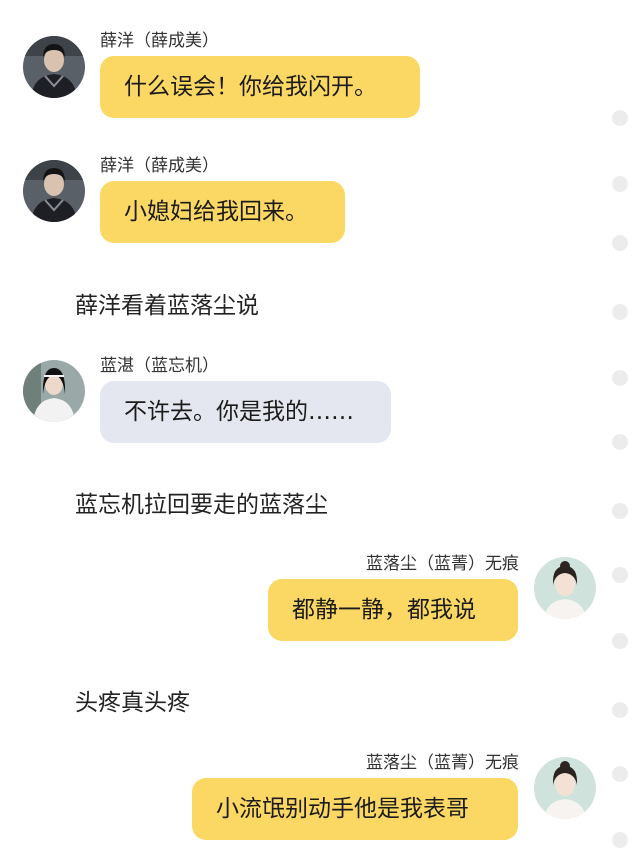 Image resolution: width=640 pixels, height=848 pixels. I want to click on avatar-lanzhan, so click(54, 391).